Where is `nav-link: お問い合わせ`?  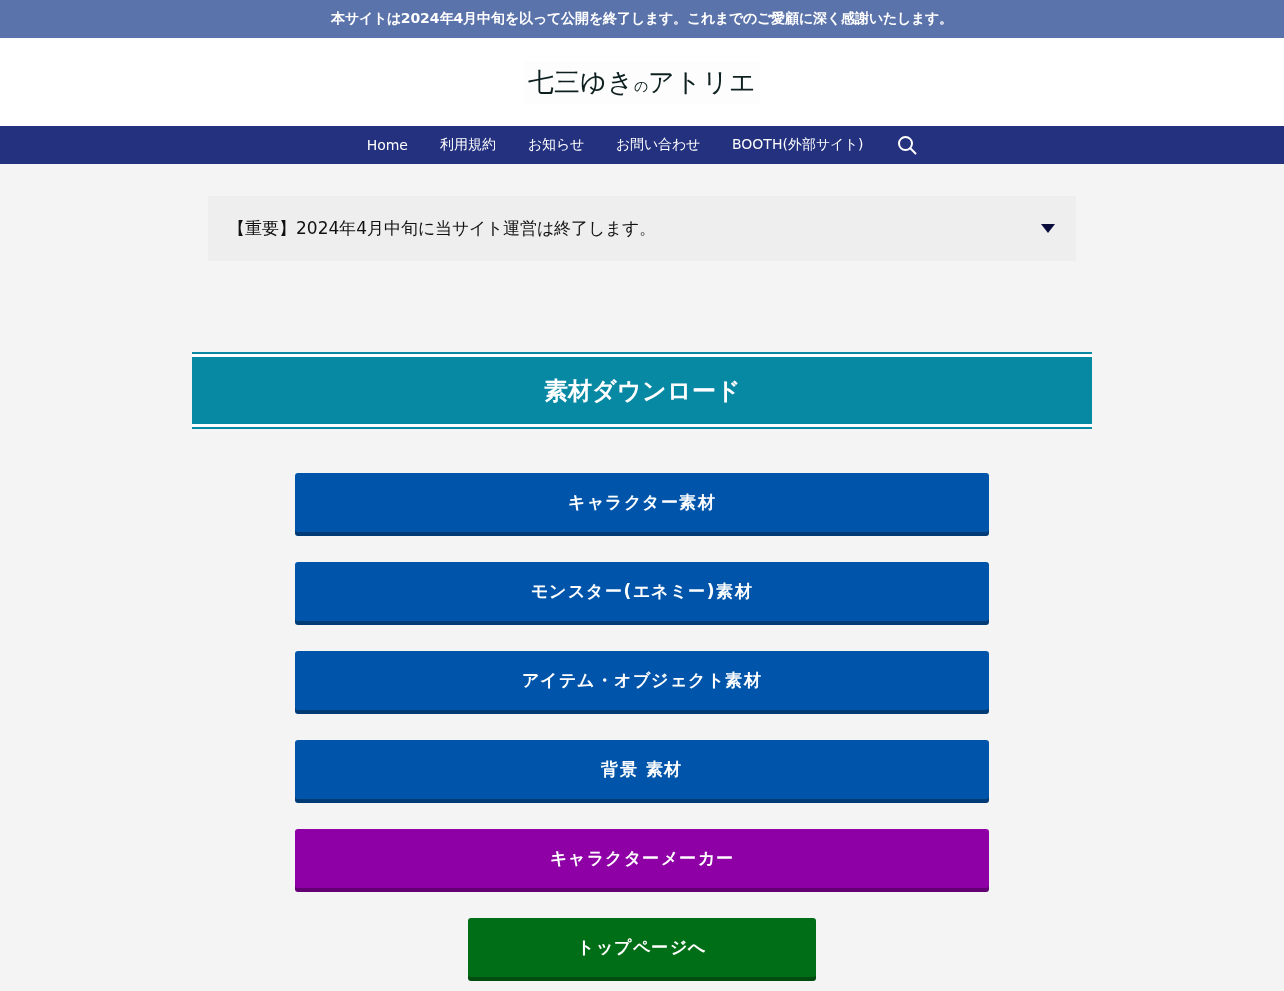
nav-link: お問い合わせ is located at coordinates (657, 145).